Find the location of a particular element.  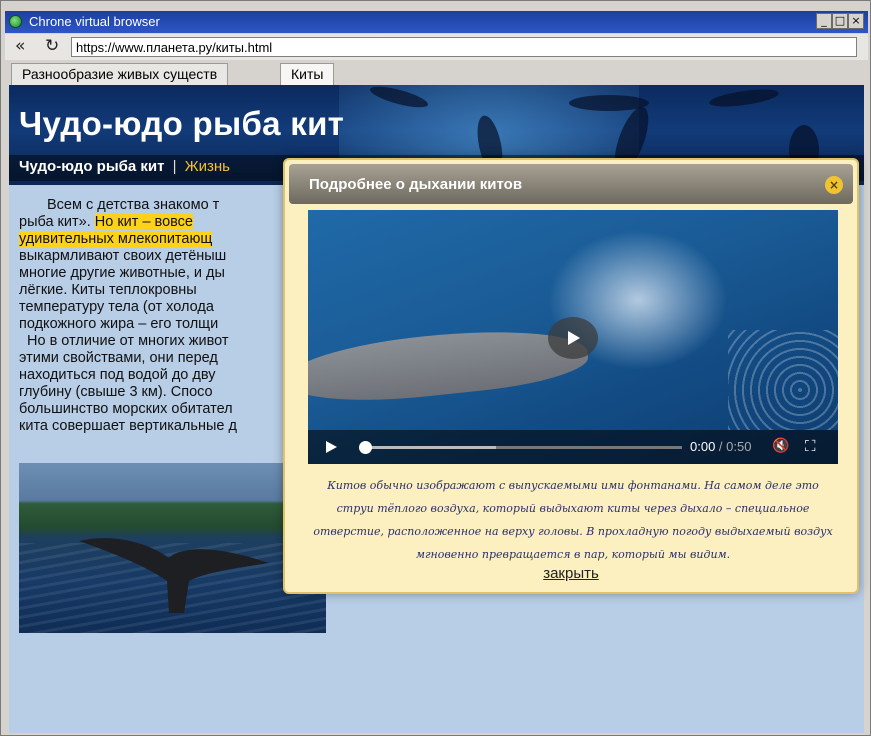

page-title: Чудо-юдо рыба кит is located at coordinates (182, 123).